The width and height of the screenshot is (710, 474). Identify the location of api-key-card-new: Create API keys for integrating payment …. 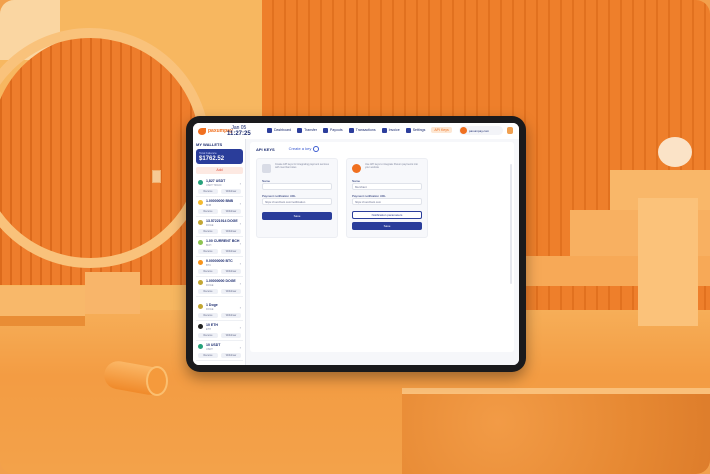
(297, 198).